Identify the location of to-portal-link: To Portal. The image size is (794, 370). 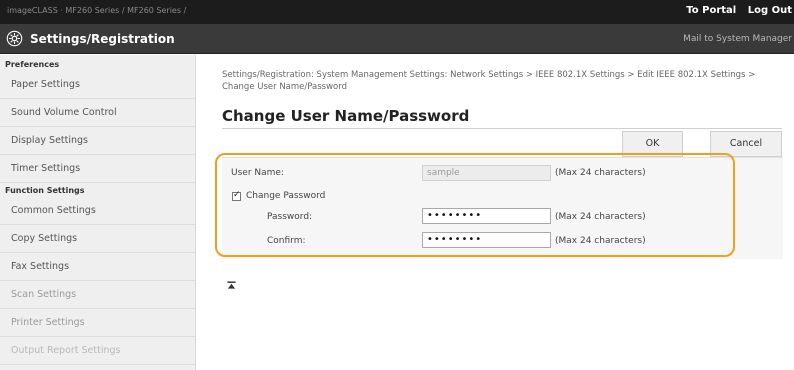
(711, 10).